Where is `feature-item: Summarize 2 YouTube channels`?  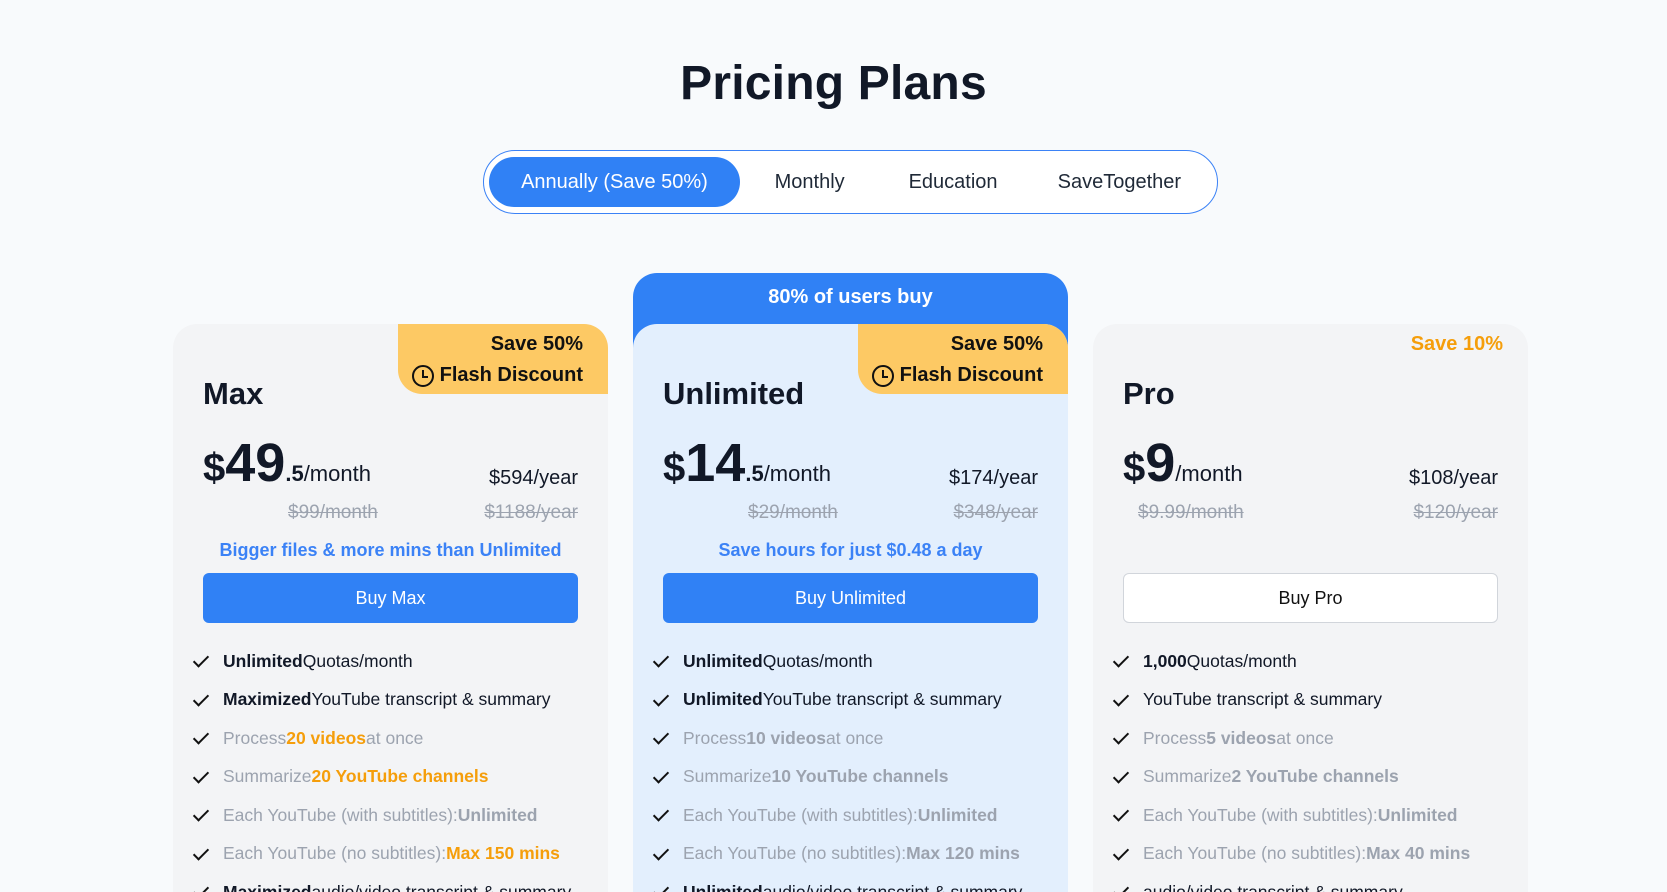
feature-item: Summarize 2 YouTube channels is located at coordinates (1314, 777).